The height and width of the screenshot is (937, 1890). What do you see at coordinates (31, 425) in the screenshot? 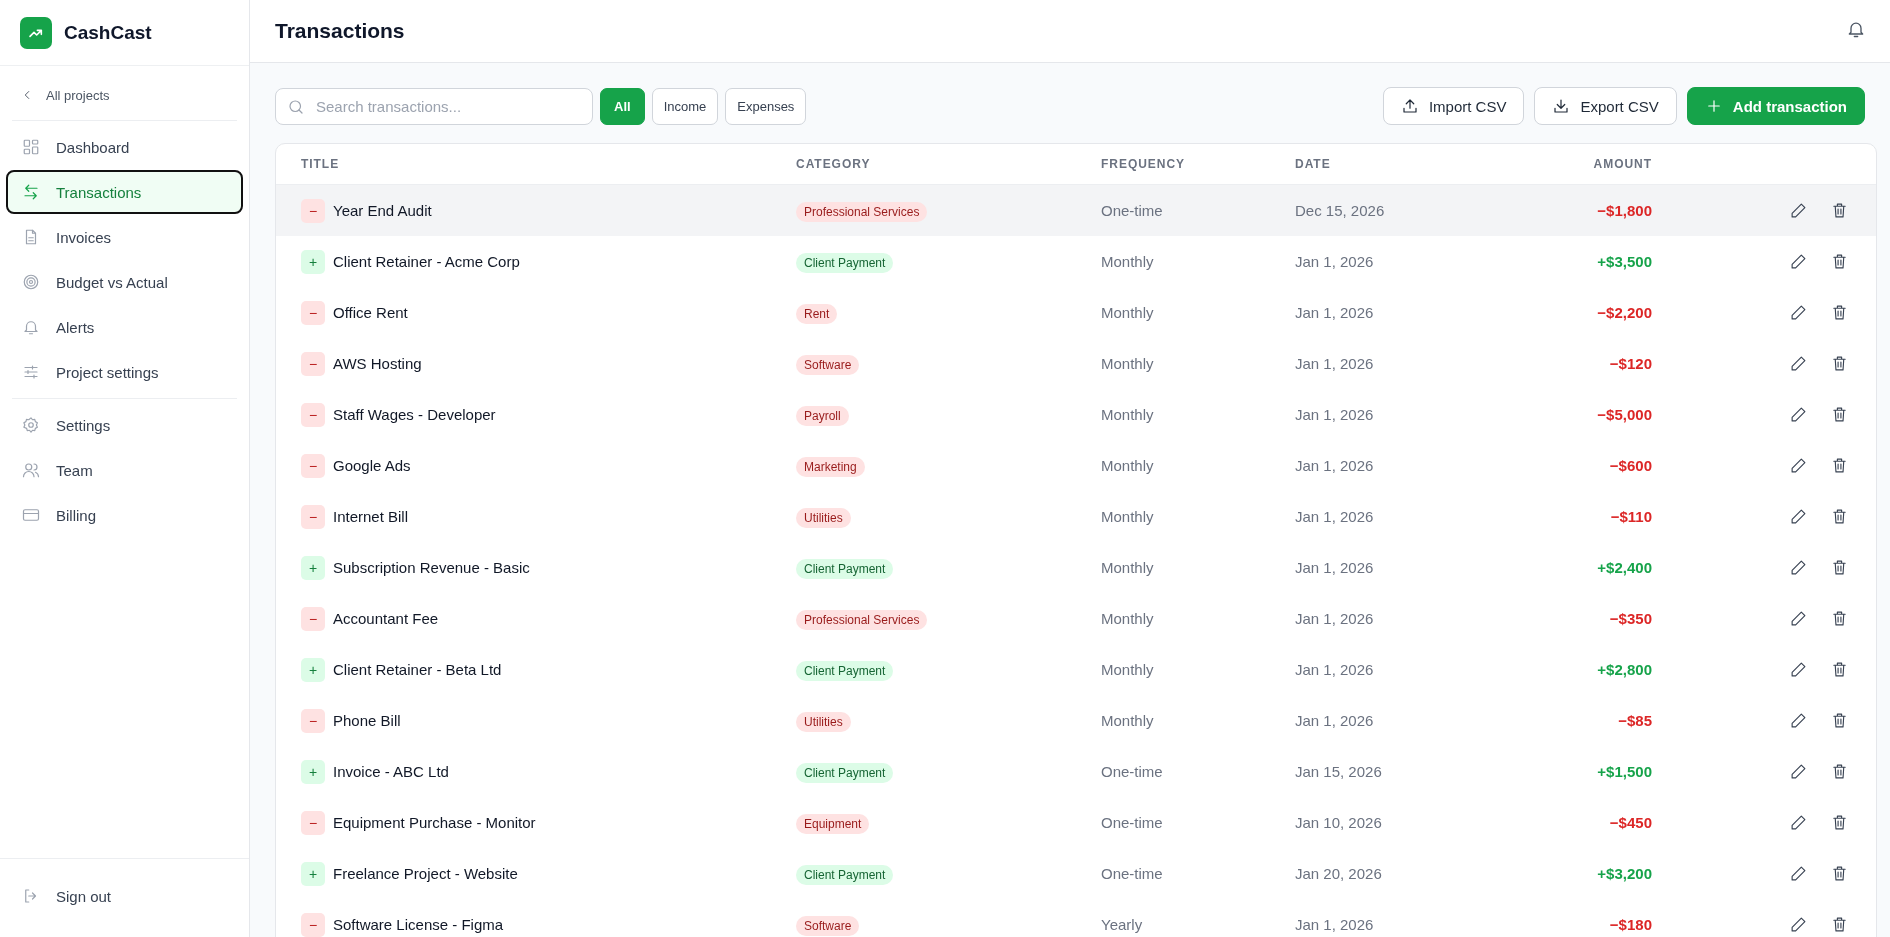
I see `gear-icon` at bounding box center [31, 425].